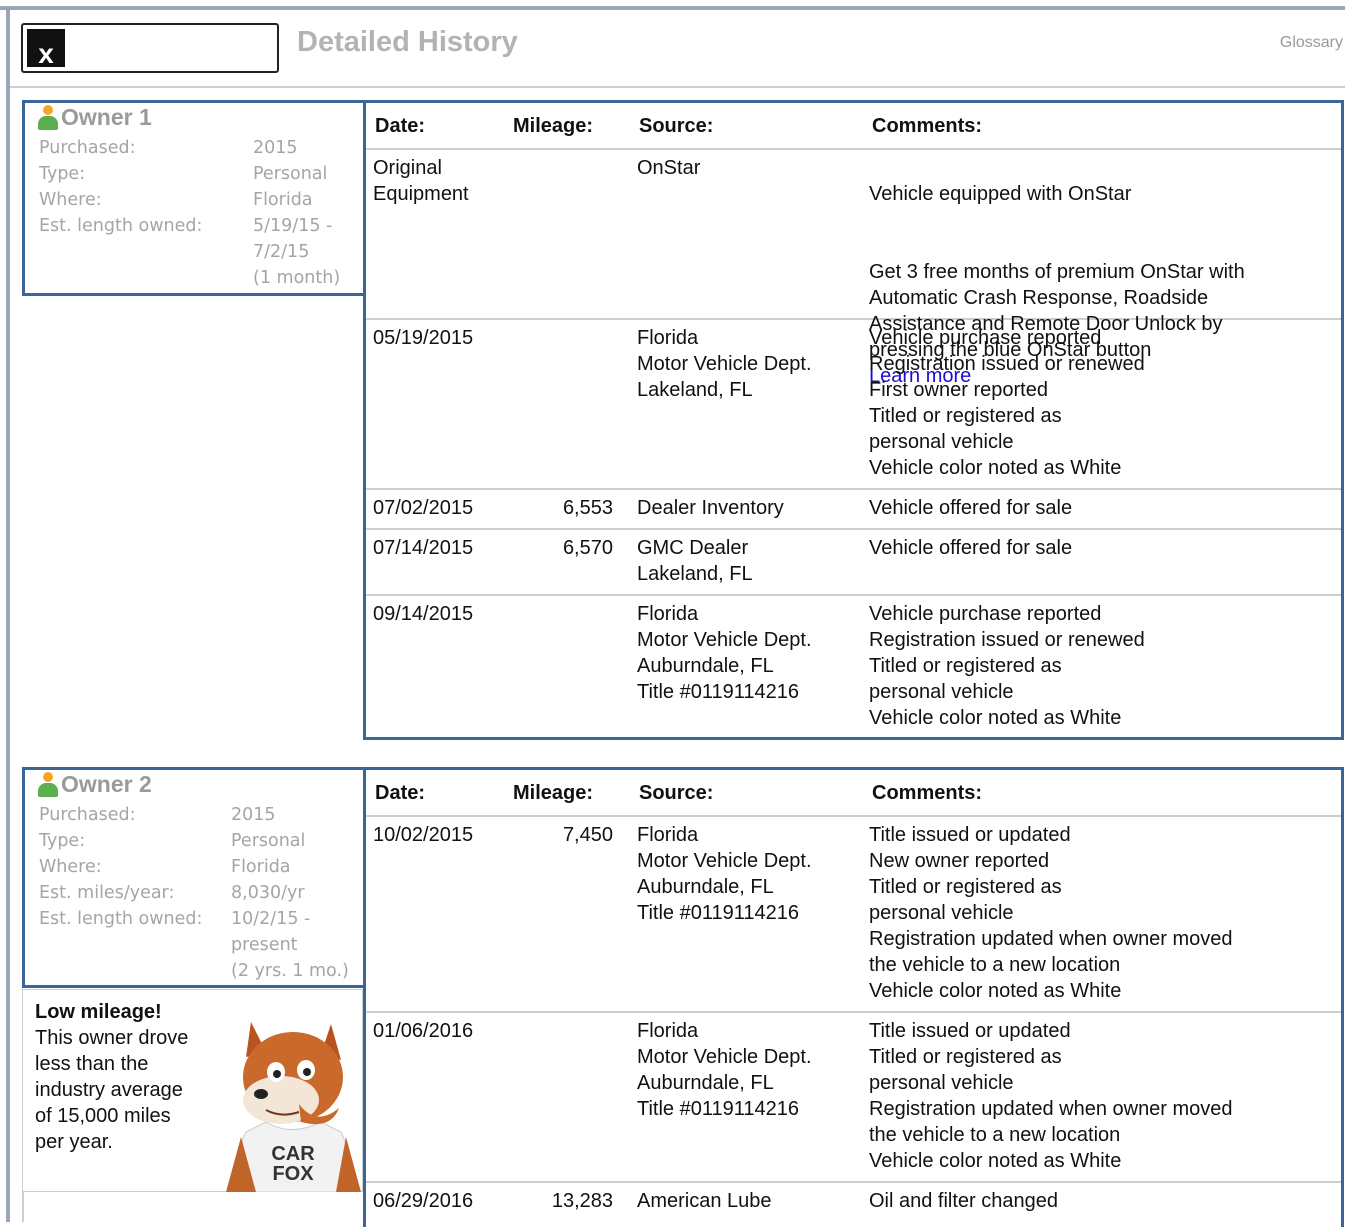  Describe the element at coordinates (587, 548) in the screenshot. I see `row-mileage: 6,570` at that location.